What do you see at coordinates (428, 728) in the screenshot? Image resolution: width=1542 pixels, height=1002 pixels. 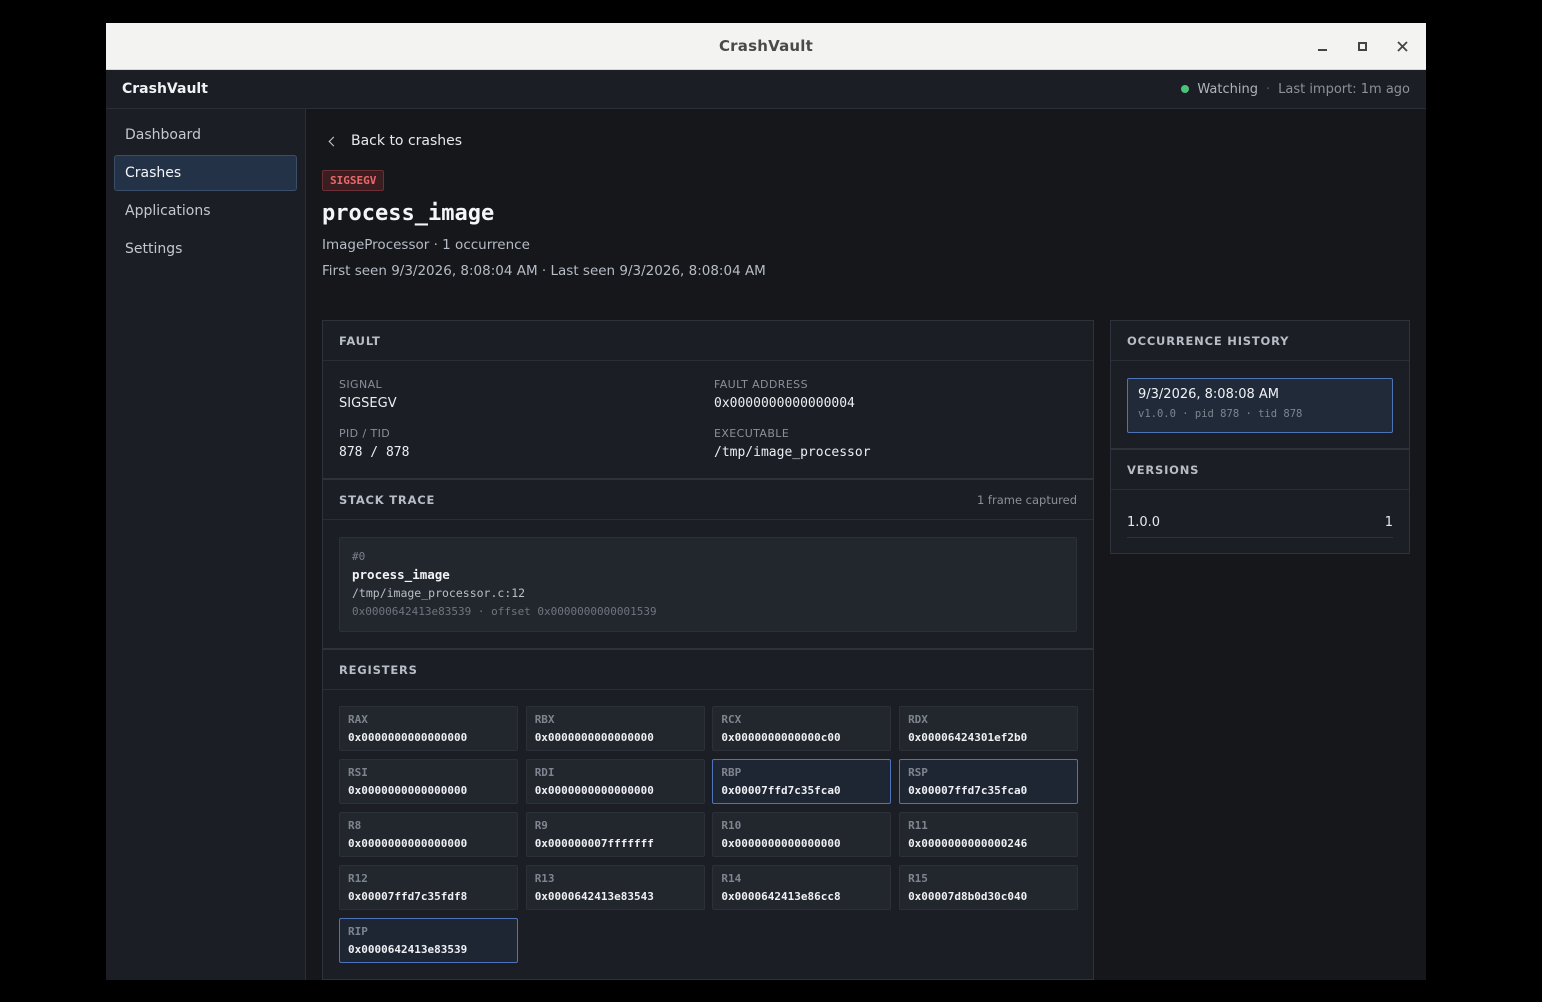 I see `register-rax: RAX 0x0000000000000000` at bounding box center [428, 728].